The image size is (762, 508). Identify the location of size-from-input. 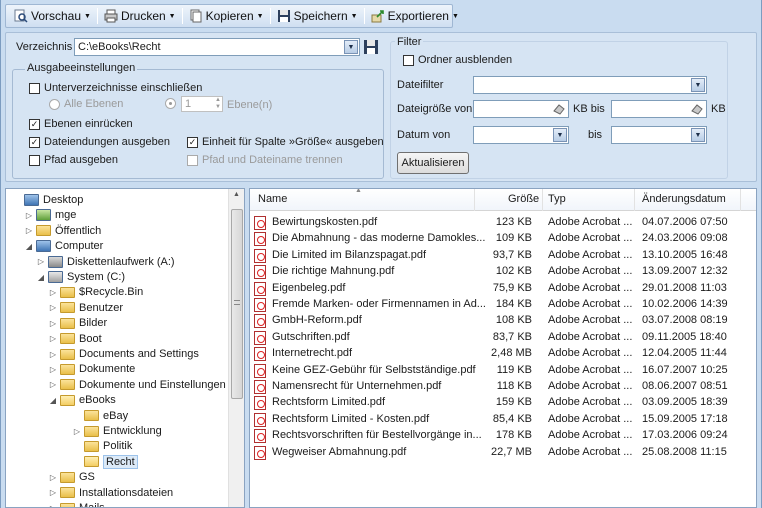
(521, 109).